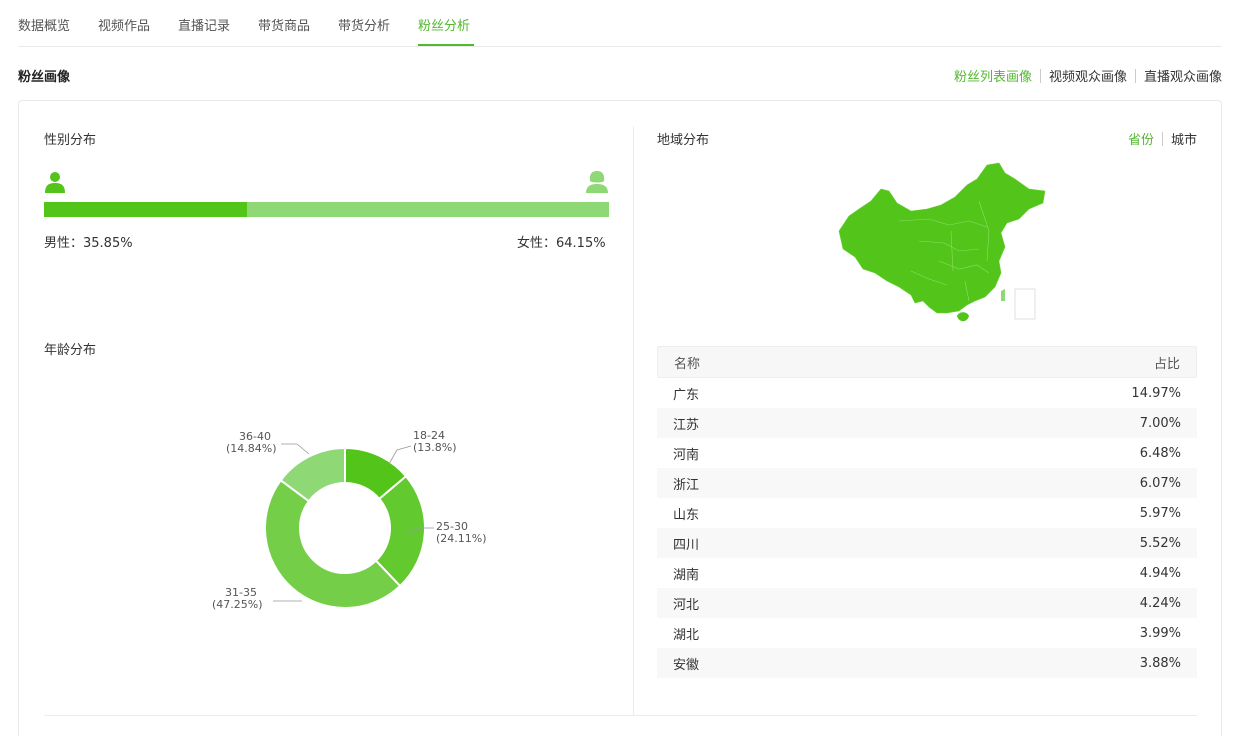  Describe the element at coordinates (237, 604) in the screenshot. I see `age-pct-31-35: (47.25%)` at that location.